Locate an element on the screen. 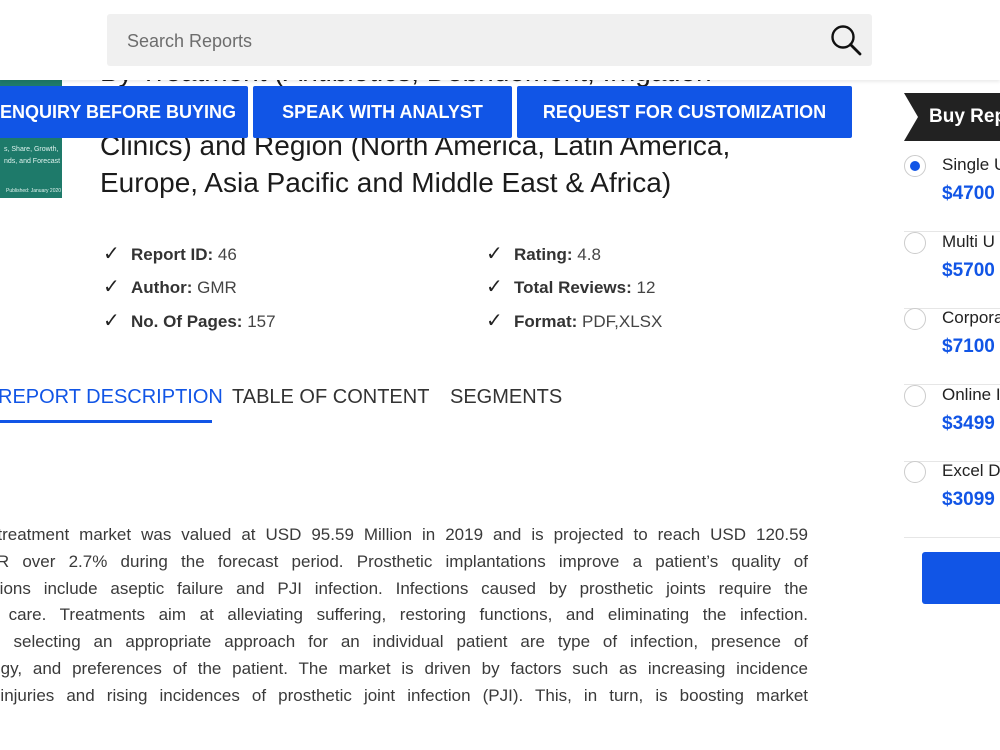 This screenshot has width=1000, height=750. license-option-corporate: Corpora $7100 is located at coordinates (952, 346).